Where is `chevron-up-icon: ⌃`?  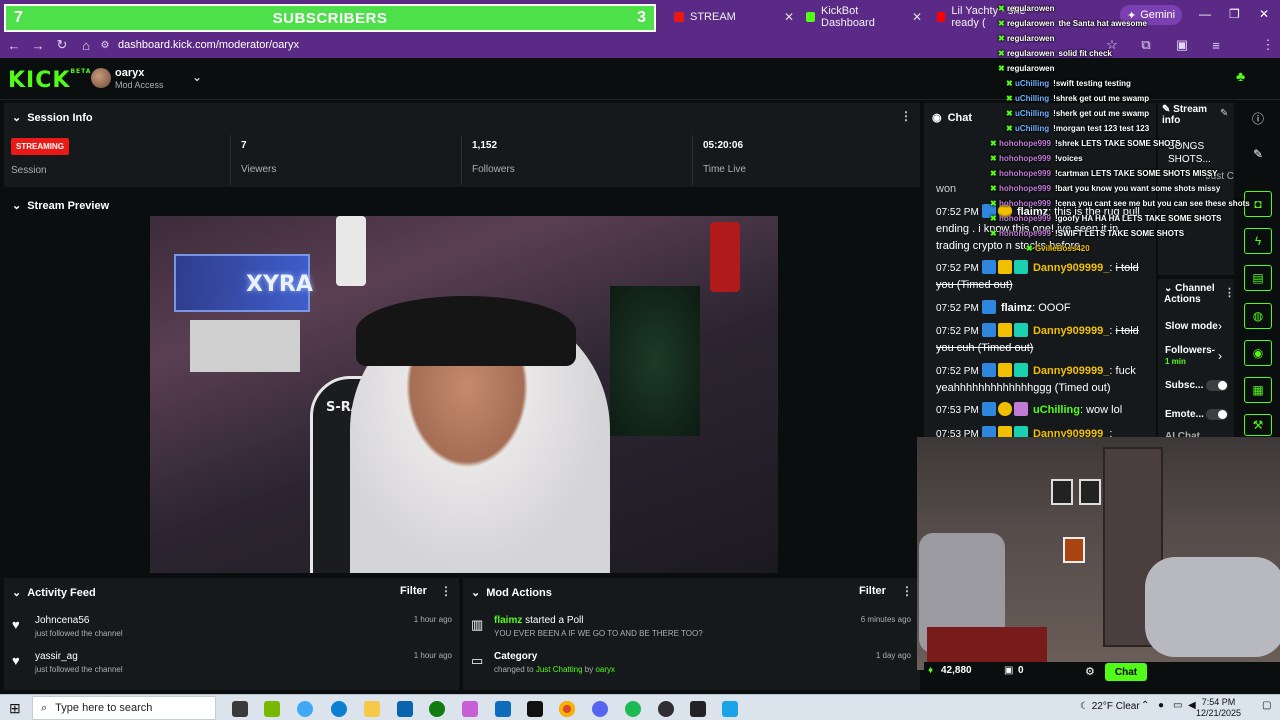 chevron-up-icon: ⌃ is located at coordinates (1145, 705).